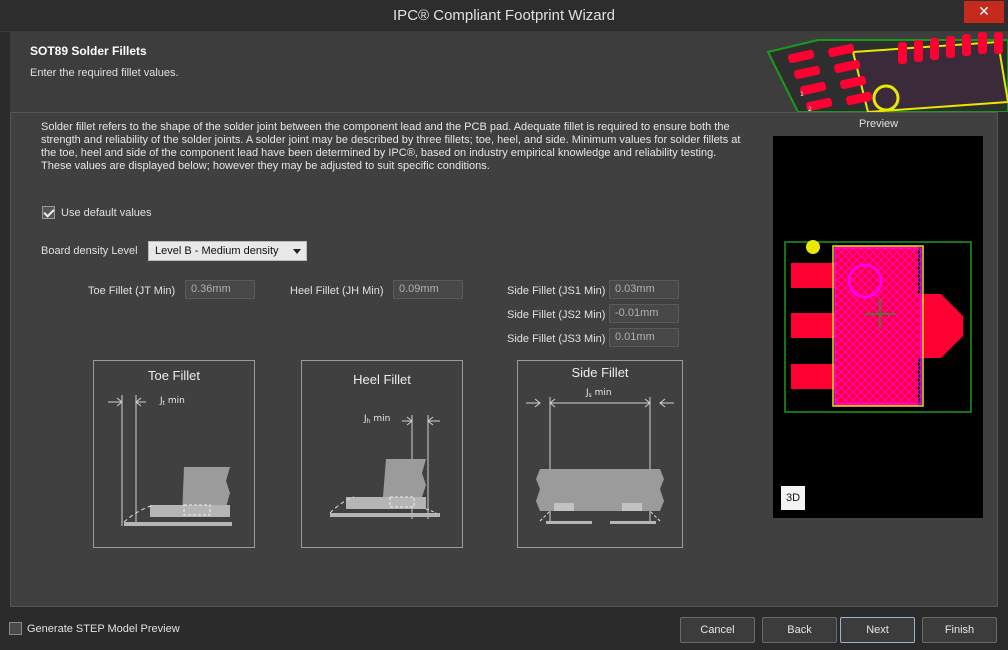 This screenshot has width=1008, height=650. What do you see at coordinates (879, 124) in the screenshot?
I see `preview-label: Preview` at bounding box center [879, 124].